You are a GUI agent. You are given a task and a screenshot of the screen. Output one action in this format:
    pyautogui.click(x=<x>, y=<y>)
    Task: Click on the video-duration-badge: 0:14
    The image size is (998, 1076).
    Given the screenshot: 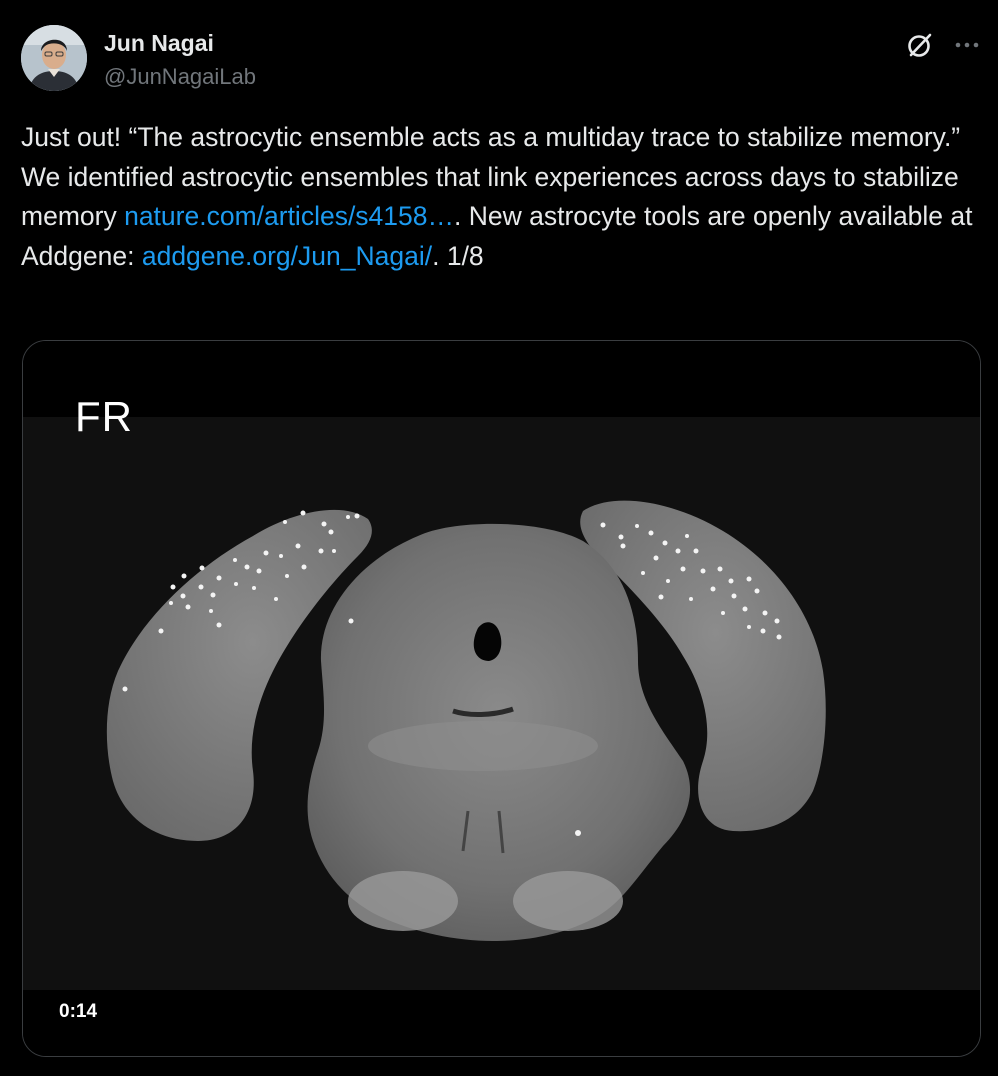 What is the action you would take?
    pyautogui.click(x=78, y=1012)
    